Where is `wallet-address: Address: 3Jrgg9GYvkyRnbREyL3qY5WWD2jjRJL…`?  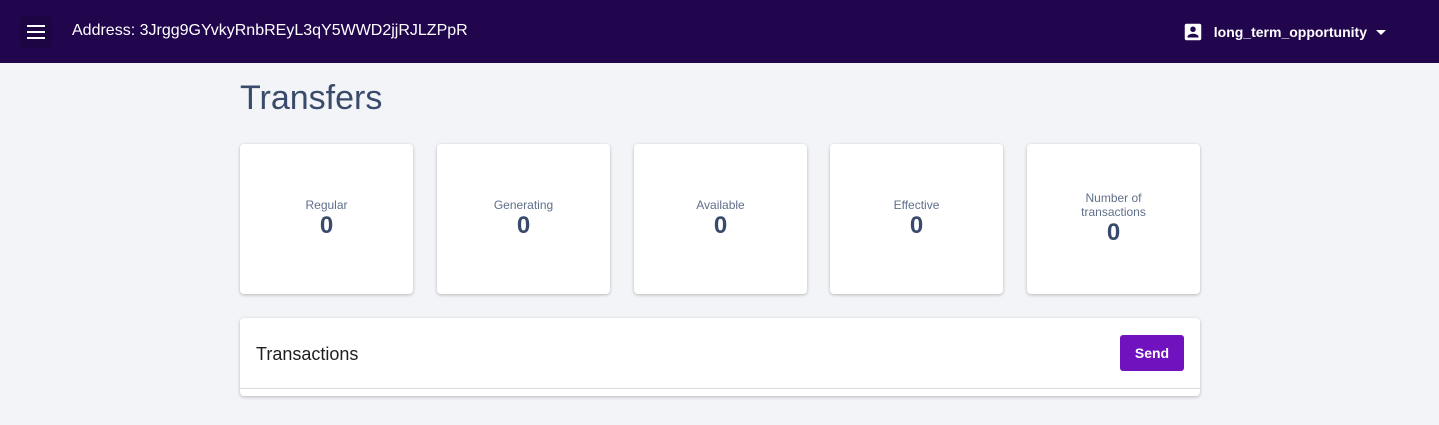 wallet-address: Address: 3Jrgg9GYvkyRnbREyL3qY5WWD2jjRJL… is located at coordinates (270, 30).